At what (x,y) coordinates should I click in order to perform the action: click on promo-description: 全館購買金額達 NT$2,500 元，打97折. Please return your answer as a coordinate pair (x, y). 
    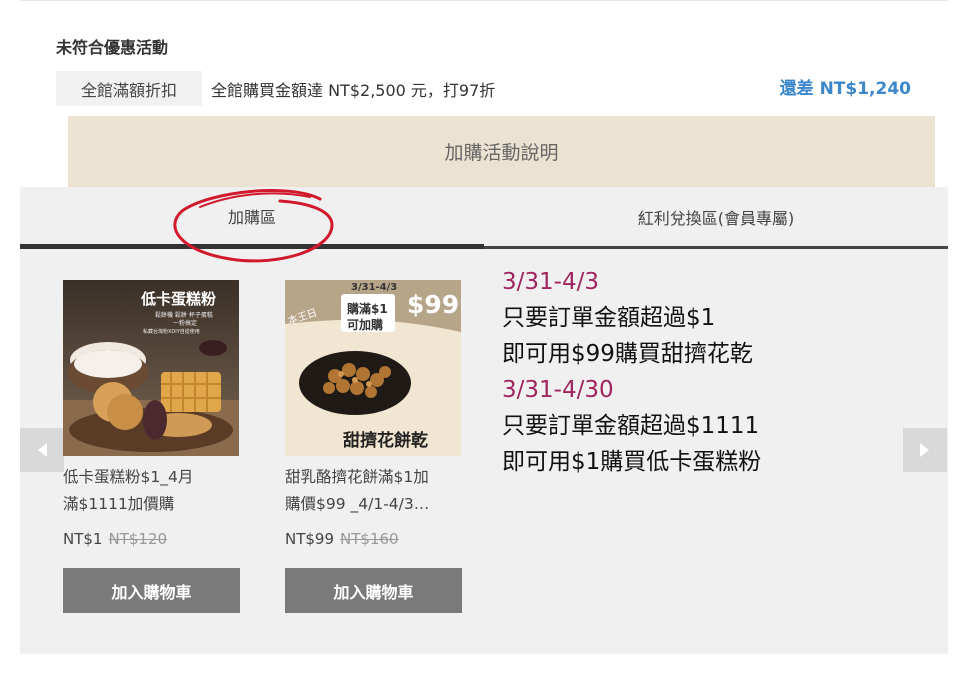
    Looking at the image, I should click on (353, 90).